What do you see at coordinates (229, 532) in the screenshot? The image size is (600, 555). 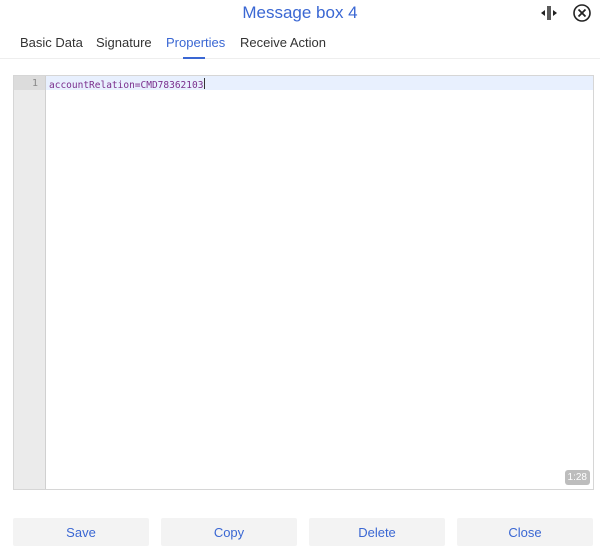 I see `copy-button: Copy` at bounding box center [229, 532].